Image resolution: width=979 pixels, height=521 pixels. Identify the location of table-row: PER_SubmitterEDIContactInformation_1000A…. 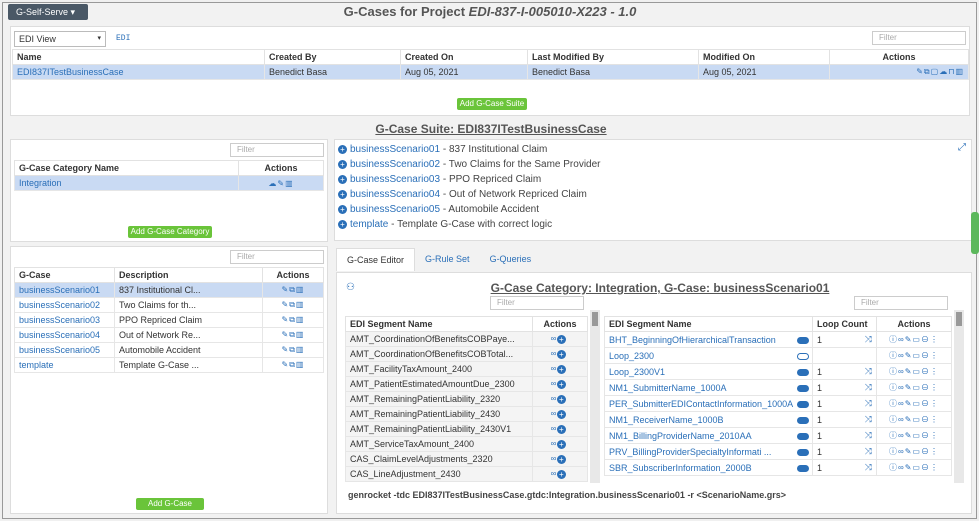
(778, 403).